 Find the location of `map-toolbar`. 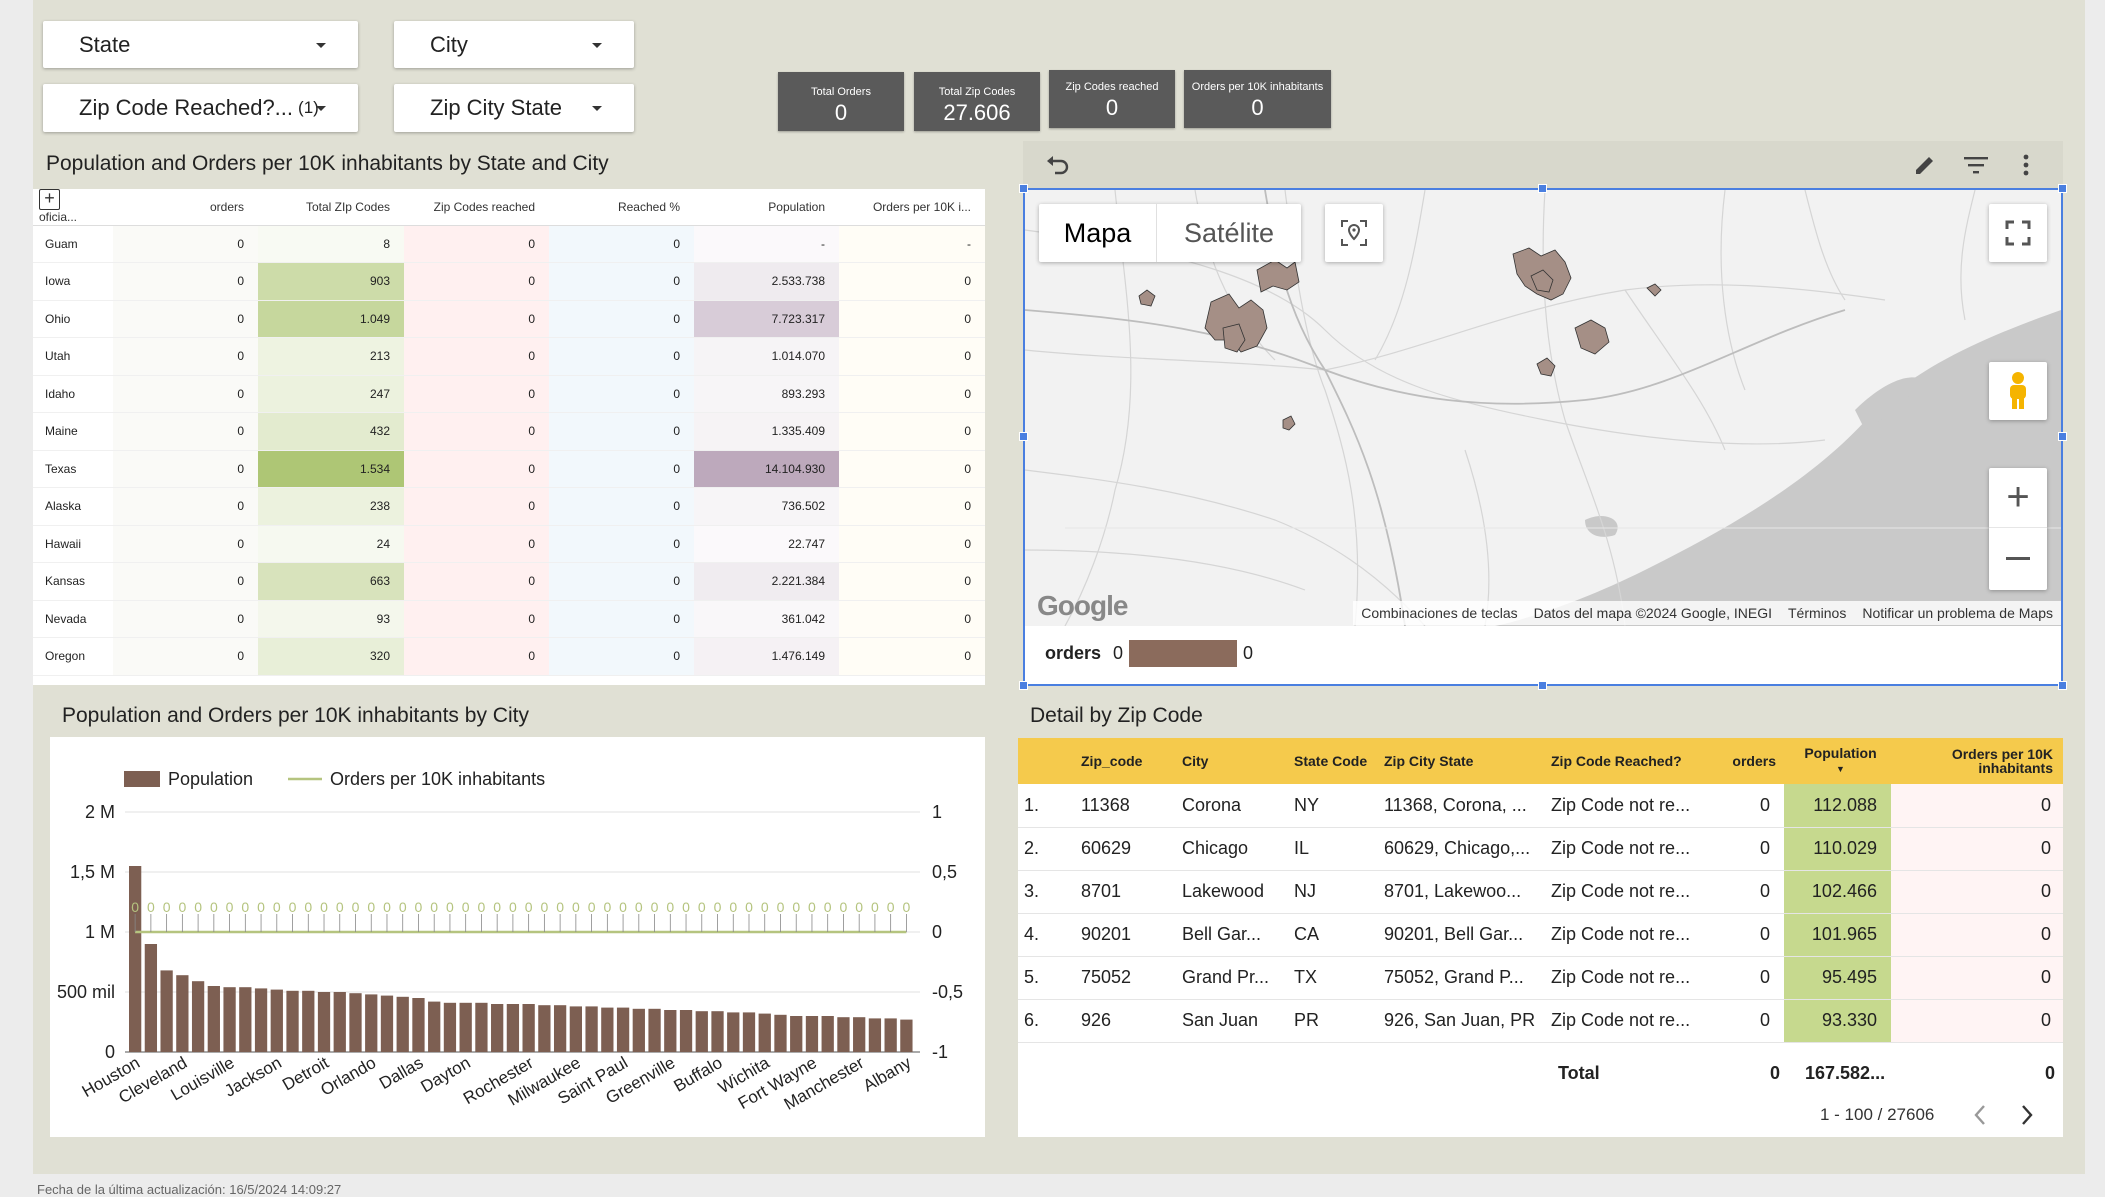

map-toolbar is located at coordinates (1543, 164).